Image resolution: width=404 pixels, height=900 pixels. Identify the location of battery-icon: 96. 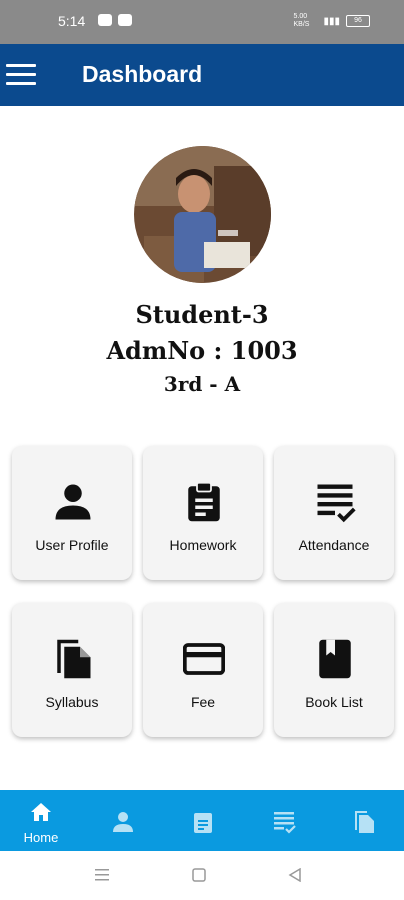
(358, 21).